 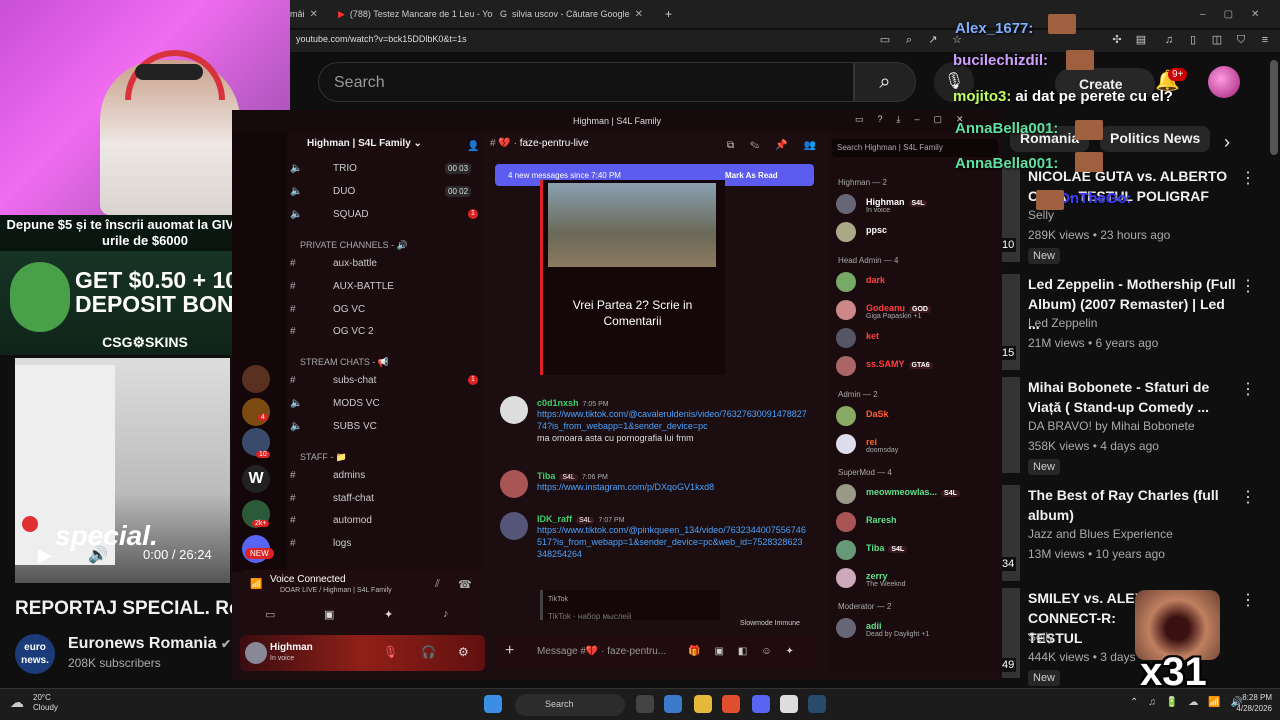 What do you see at coordinates (385, 172) in the screenshot?
I see `voice-channel: 🔈 TRIO 00 03` at bounding box center [385, 172].